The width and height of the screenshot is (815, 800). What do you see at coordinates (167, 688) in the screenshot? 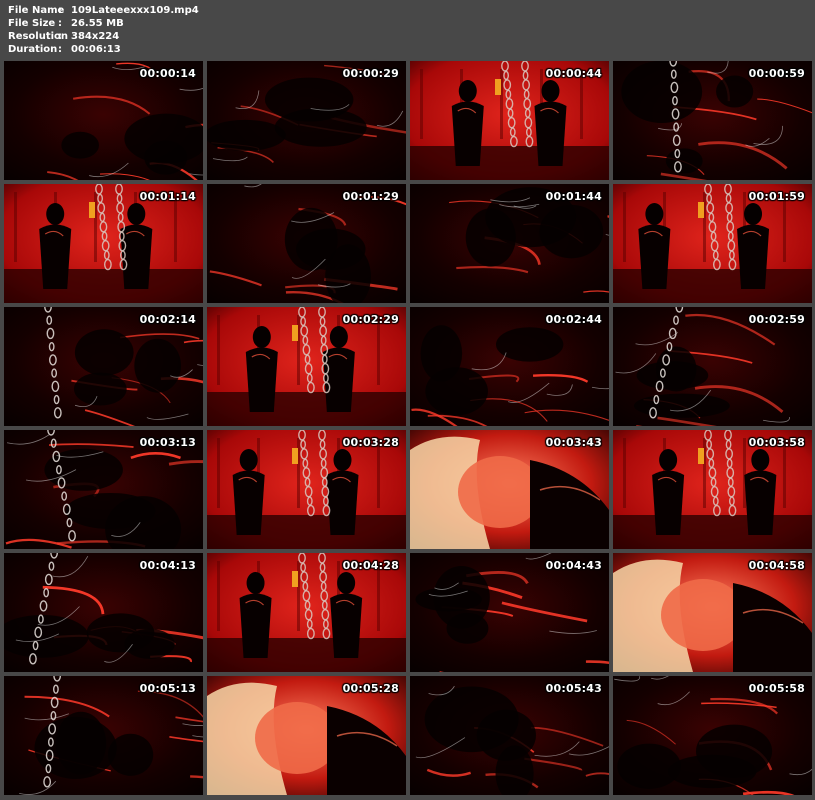
I see `thumbnail-timestamp: 00:05:13` at bounding box center [167, 688].